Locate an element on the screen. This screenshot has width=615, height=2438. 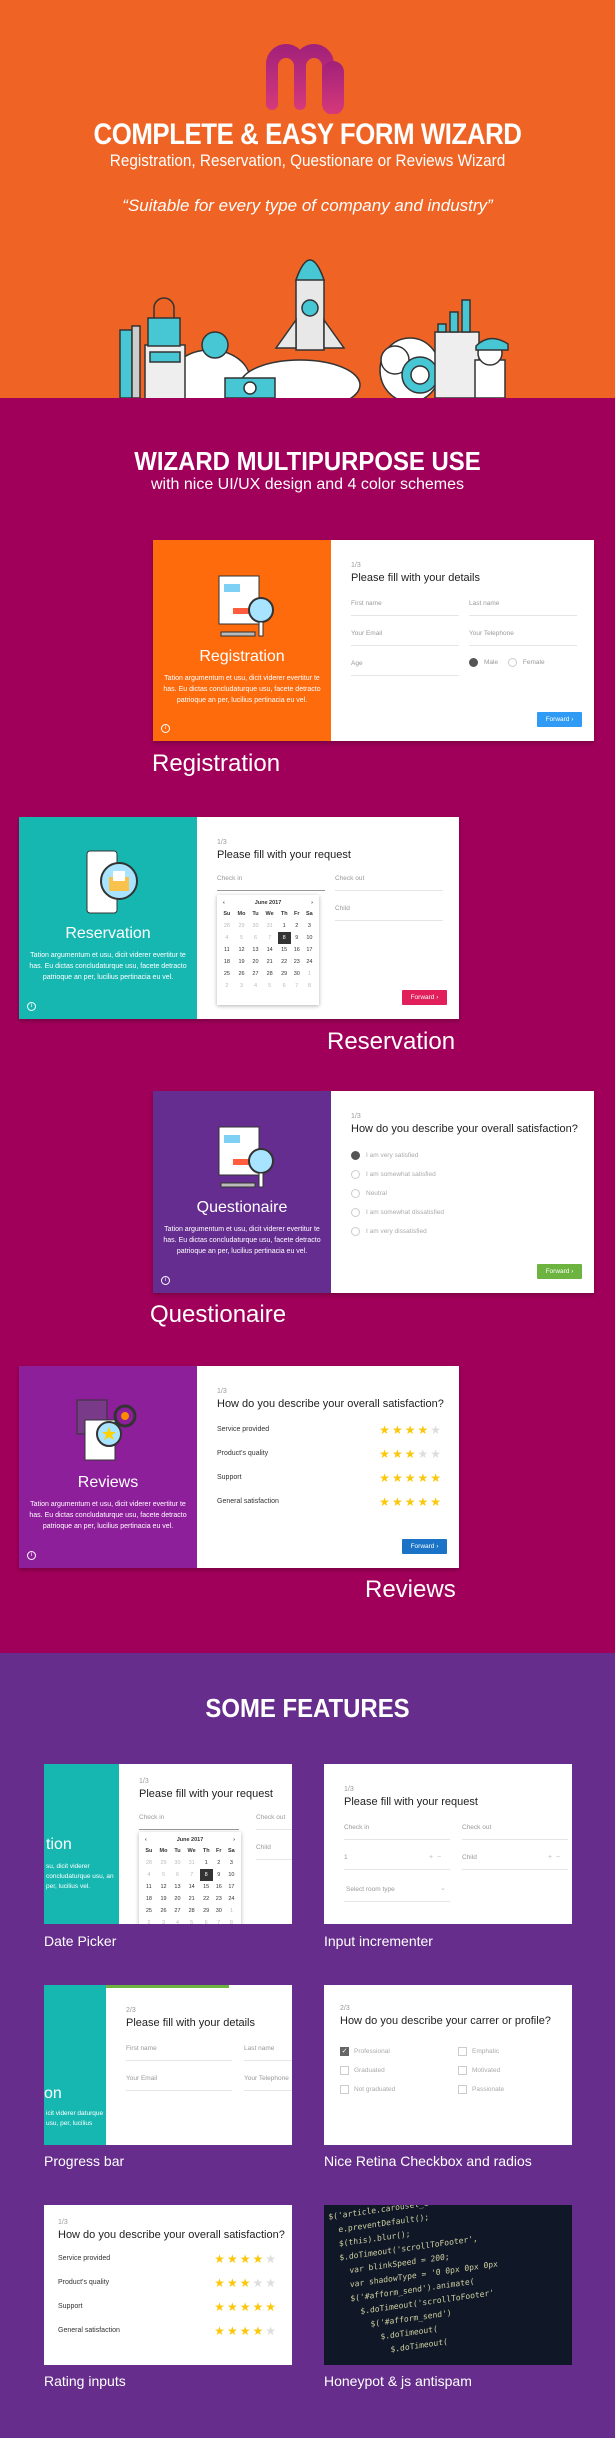
calendar-day: 24 is located at coordinates (231, 1899).